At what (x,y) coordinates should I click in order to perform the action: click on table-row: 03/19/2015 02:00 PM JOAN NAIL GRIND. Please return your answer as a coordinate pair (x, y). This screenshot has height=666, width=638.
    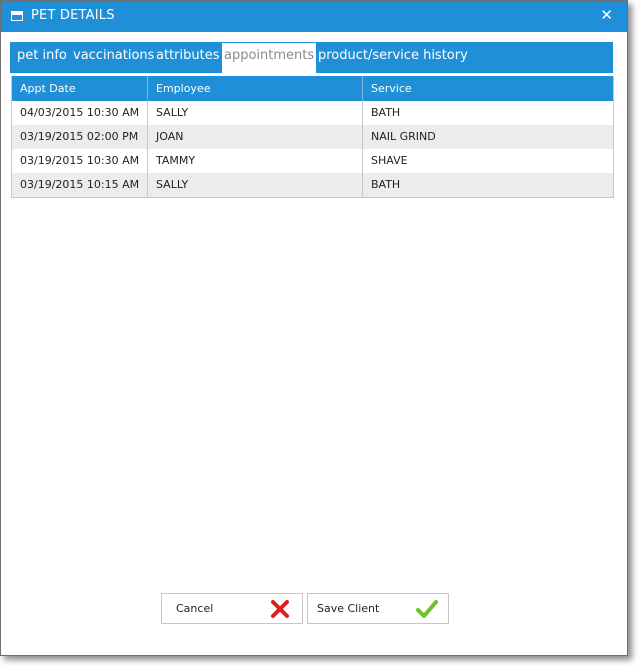
    Looking at the image, I should click on (312, 137).